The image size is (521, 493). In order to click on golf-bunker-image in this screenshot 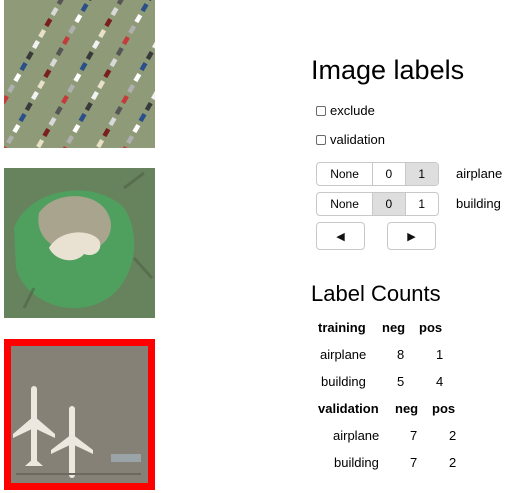, I will do `click(79, 243)`.